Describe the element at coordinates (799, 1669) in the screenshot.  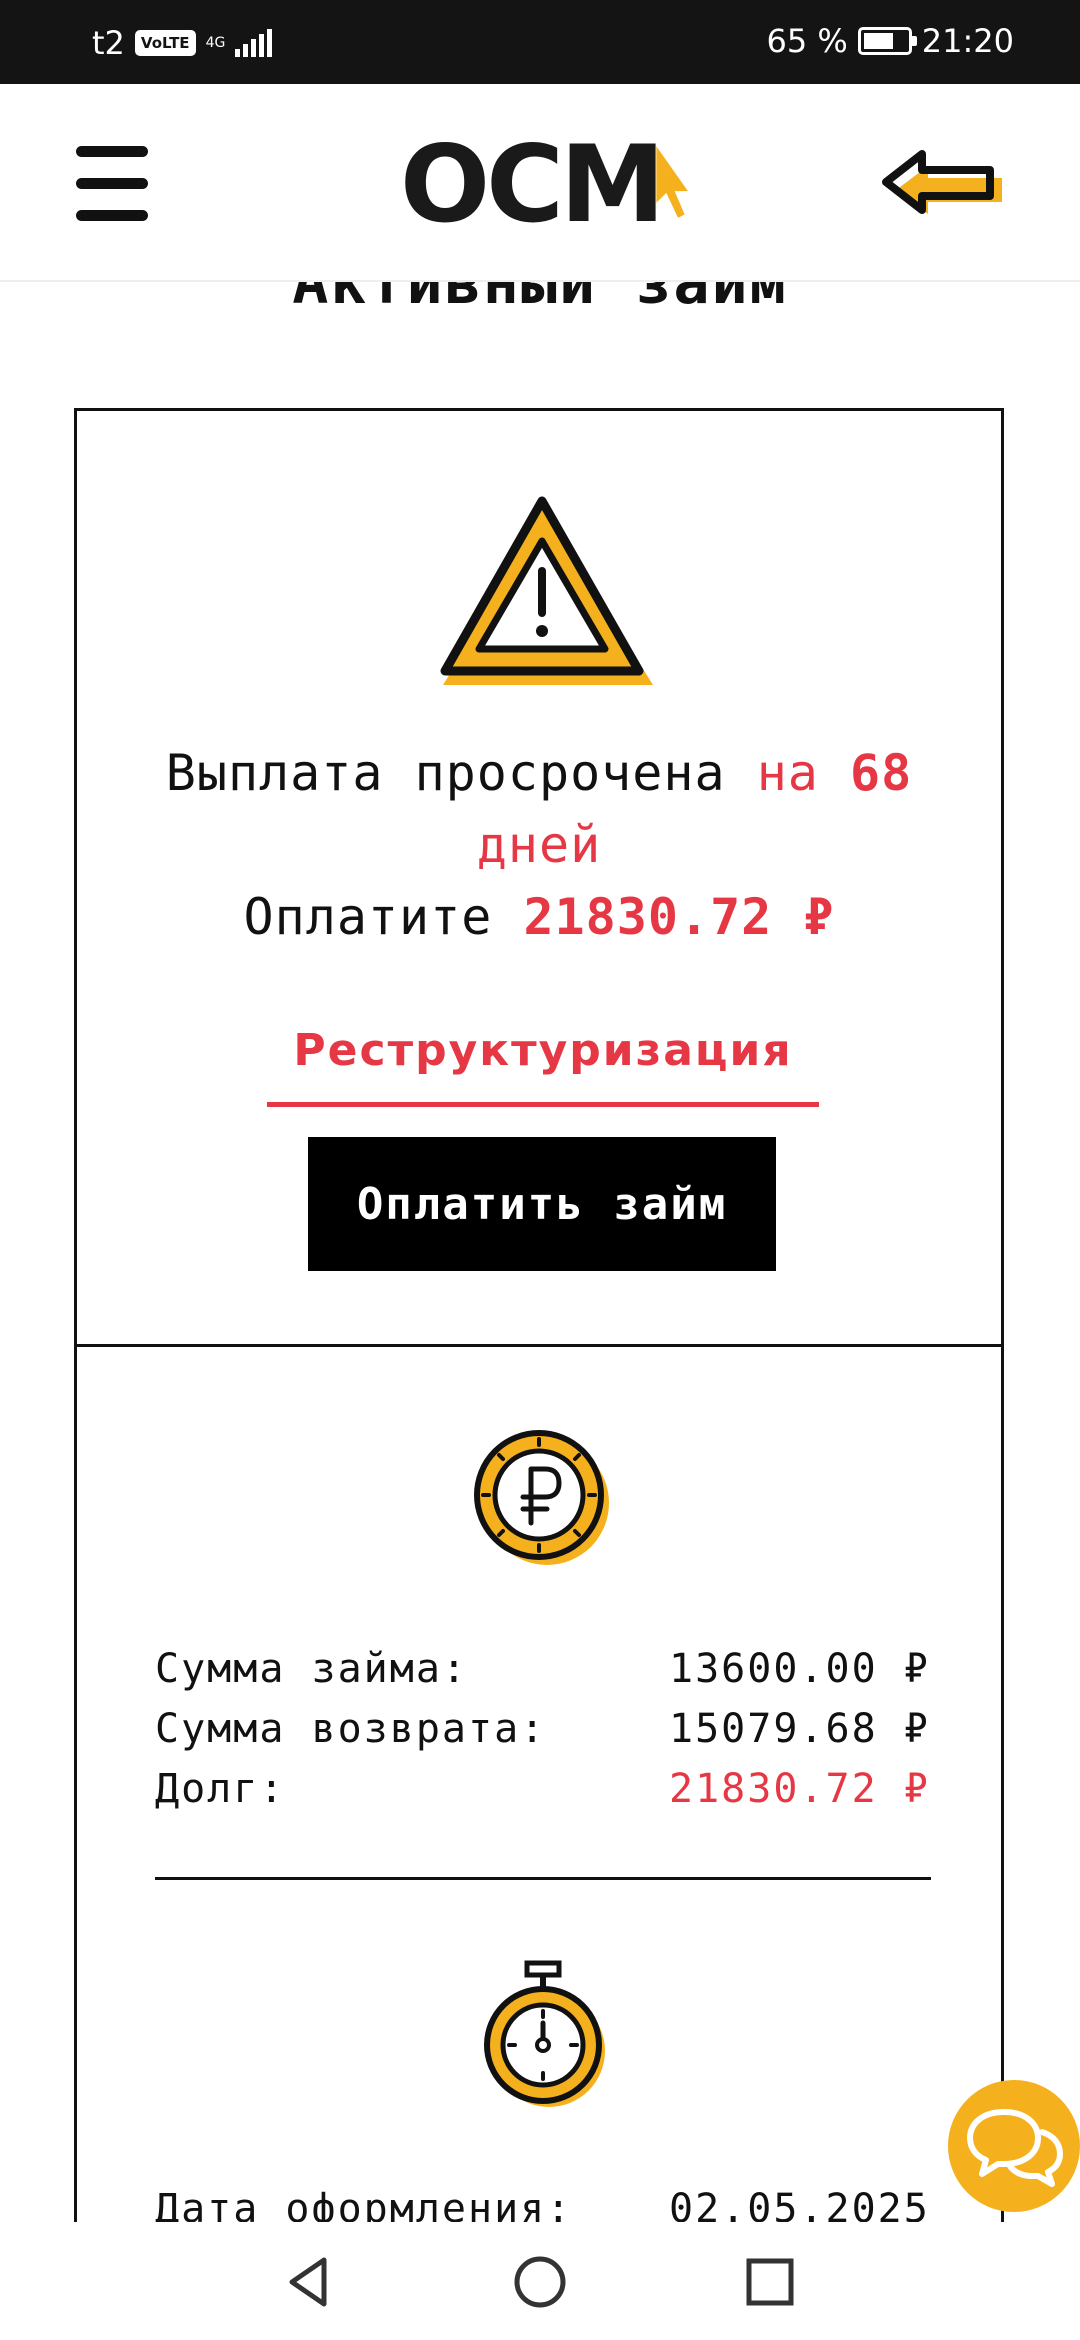
I see `row-value: 13600.00 ₽` at that location.